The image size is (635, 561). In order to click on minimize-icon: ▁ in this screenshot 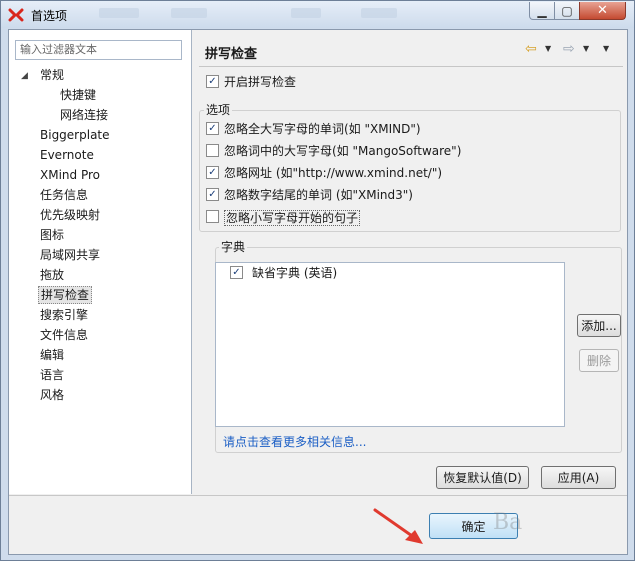, I will do `click(542, 10)`.